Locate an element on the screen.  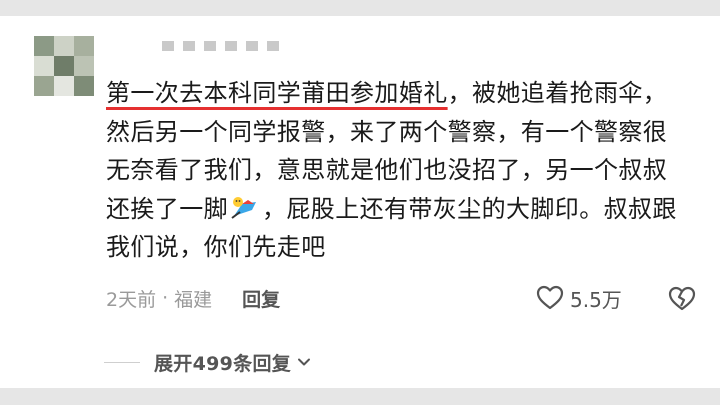
expand-divider is located at coordinates (122, 362).